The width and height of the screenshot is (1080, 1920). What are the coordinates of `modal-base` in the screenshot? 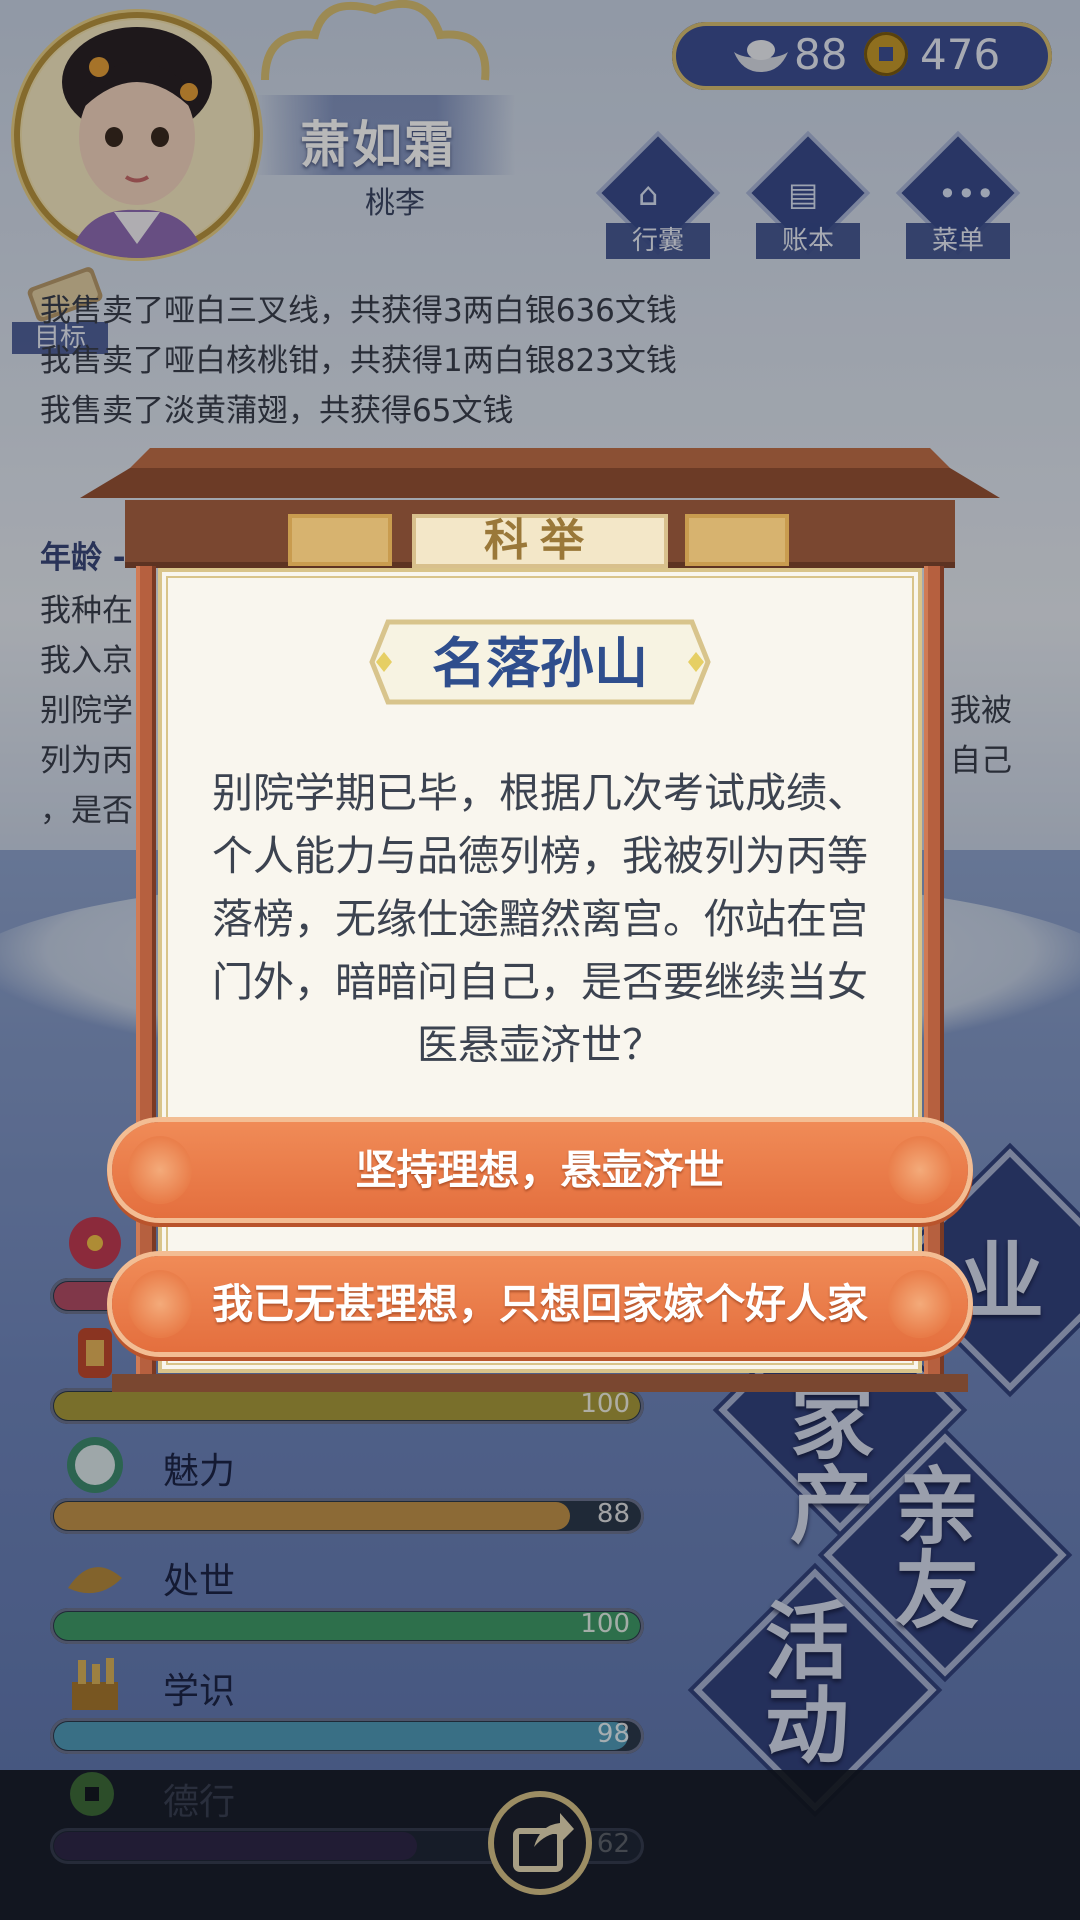 It's located at (540, 1383).